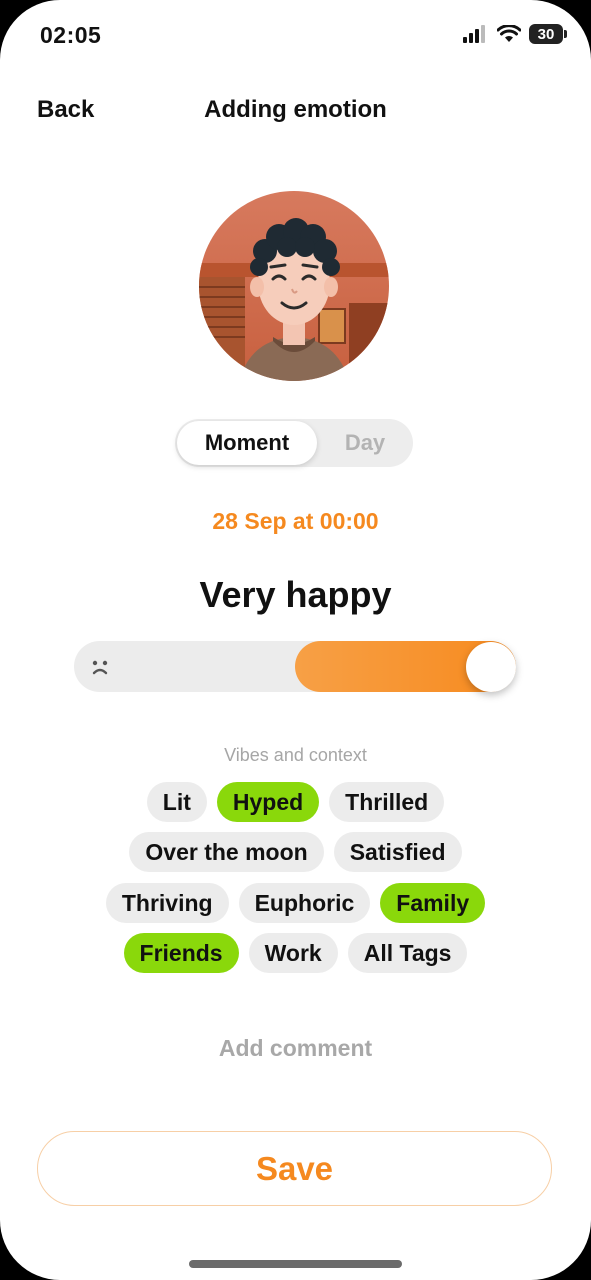 Image resolution: width=591 pixels, height=1280 pixels. What do you see at coordinates (295, 1264) in the screenshot?
I see `home-indicator` at bounding box center [295, 1264].